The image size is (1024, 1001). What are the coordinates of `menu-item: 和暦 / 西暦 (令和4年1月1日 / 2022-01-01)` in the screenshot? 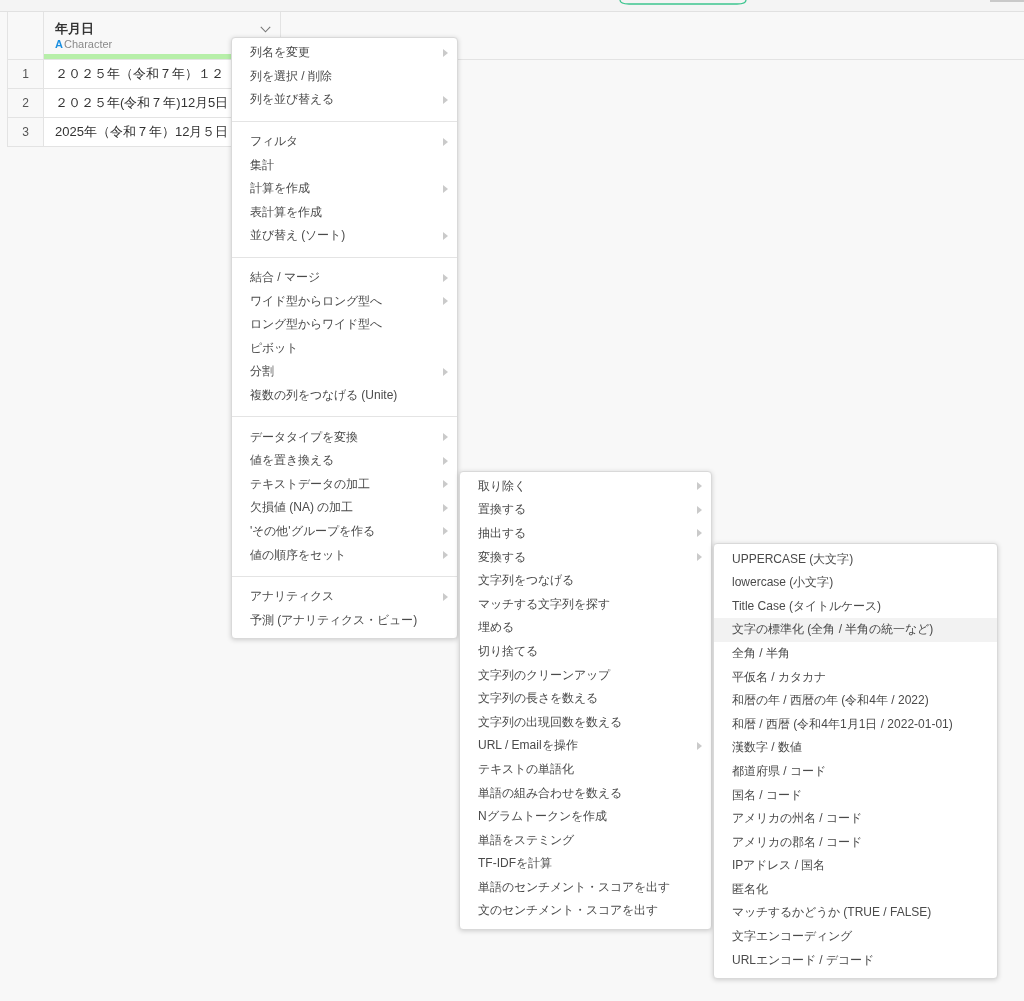 It's located at (855, 724).